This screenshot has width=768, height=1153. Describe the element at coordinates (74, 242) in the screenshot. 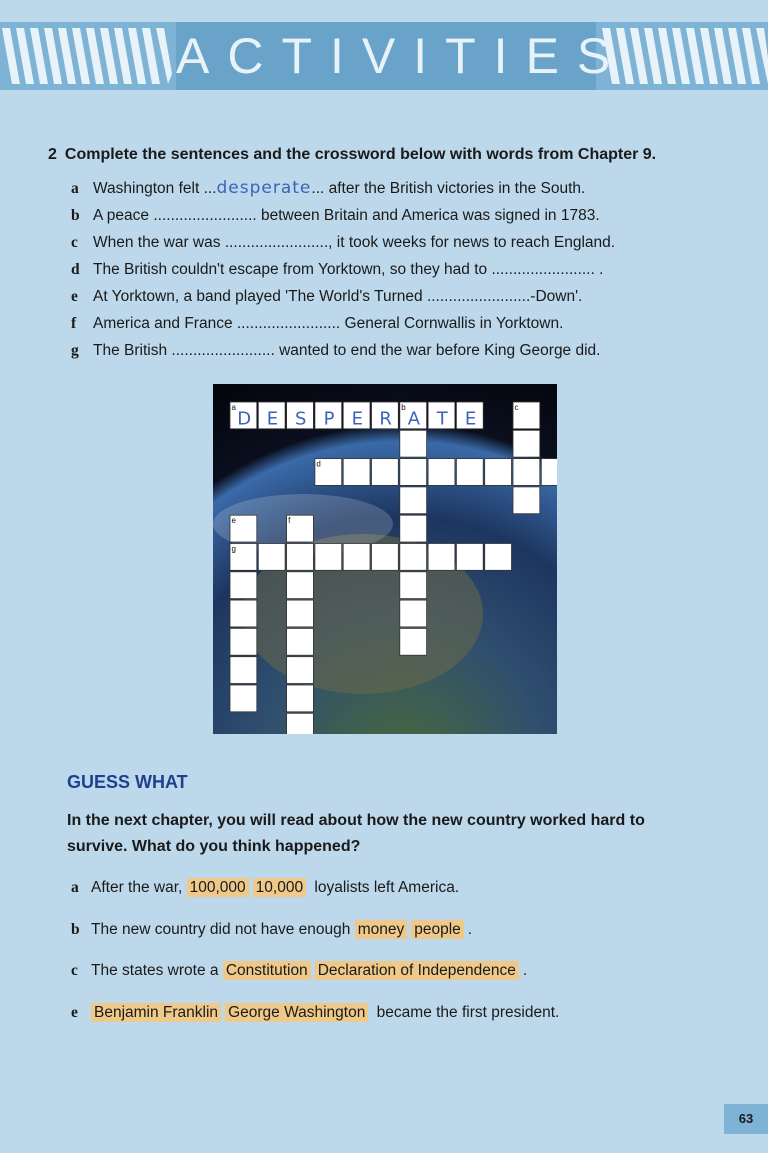

I see `sentence-letter: c` at that location.